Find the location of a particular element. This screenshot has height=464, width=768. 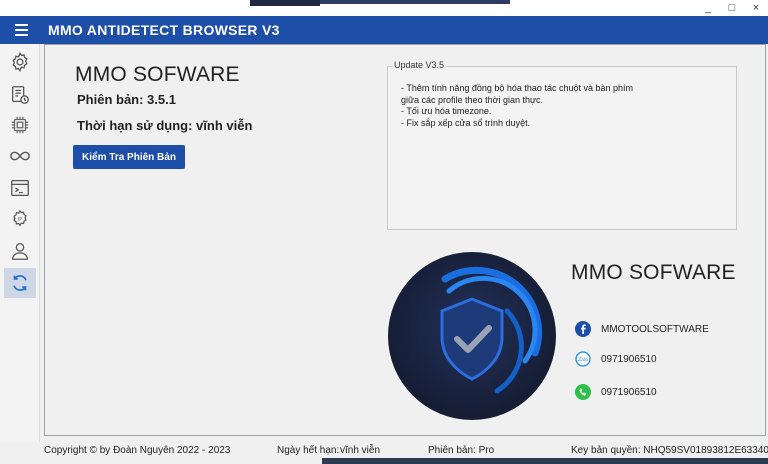

version-label: Phiên bản: 3.5.1 is located at coordinates (126, 99).